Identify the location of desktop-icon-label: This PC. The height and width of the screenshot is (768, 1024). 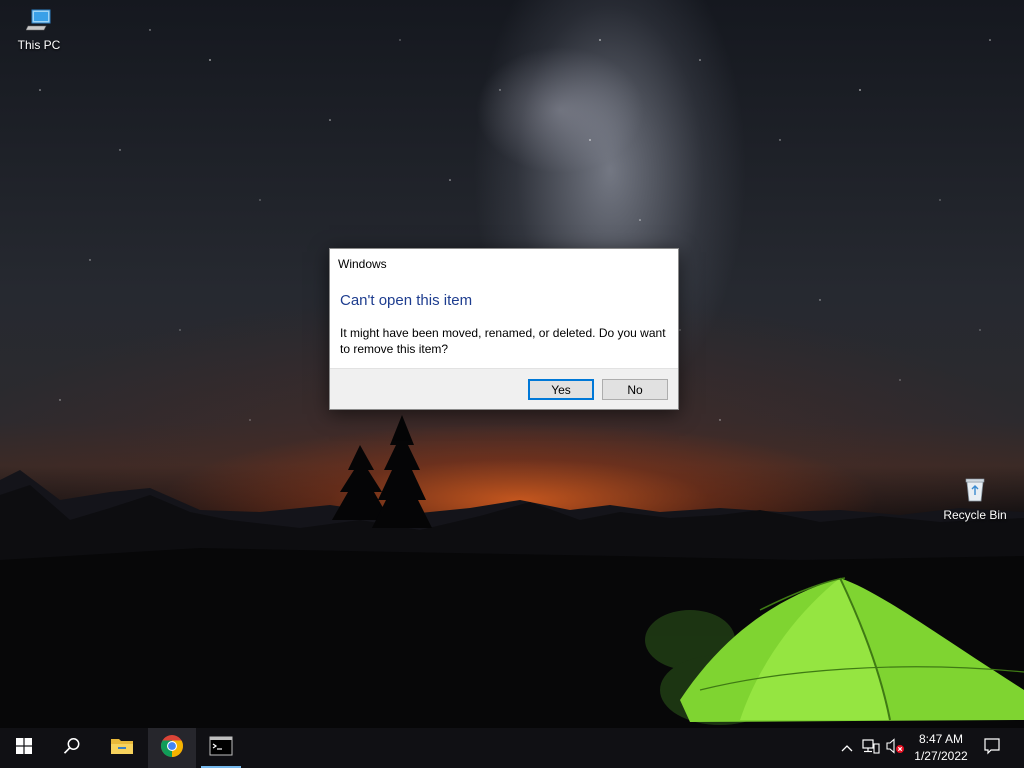
(39, 45).